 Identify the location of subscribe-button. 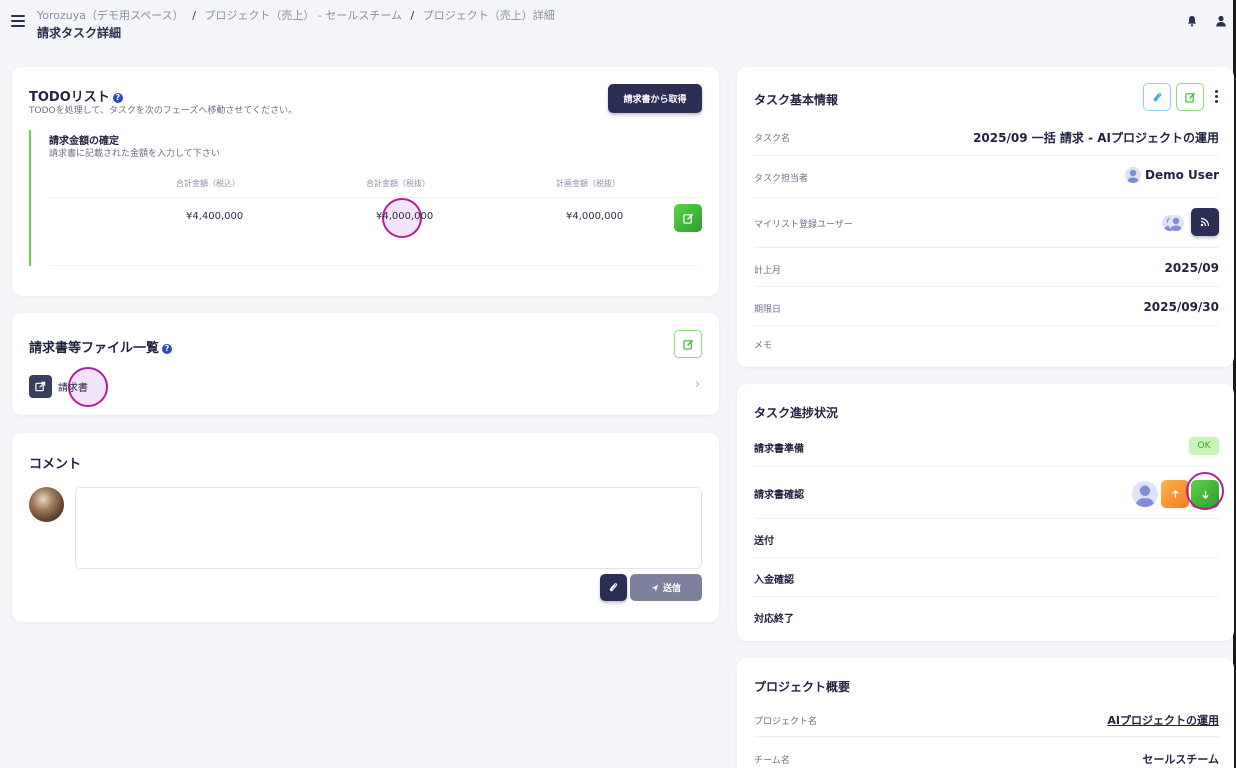
(1205, 222).